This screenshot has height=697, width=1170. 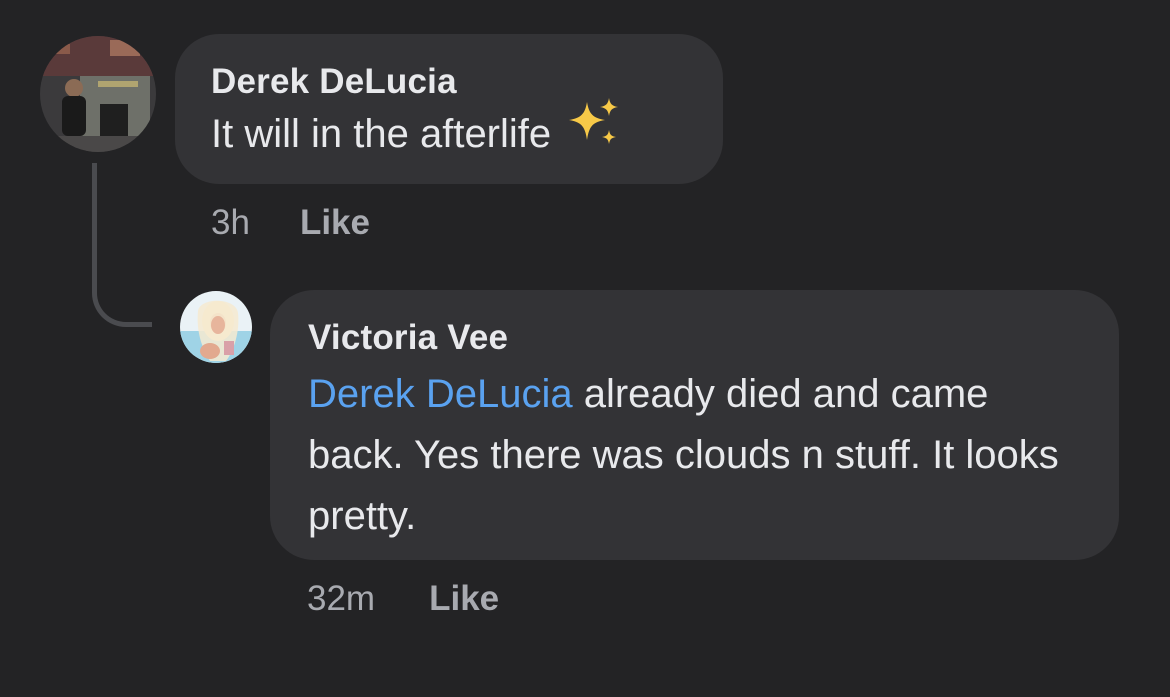 I want to click on comment-meta: 3h Like, so click(x=290, y=223).